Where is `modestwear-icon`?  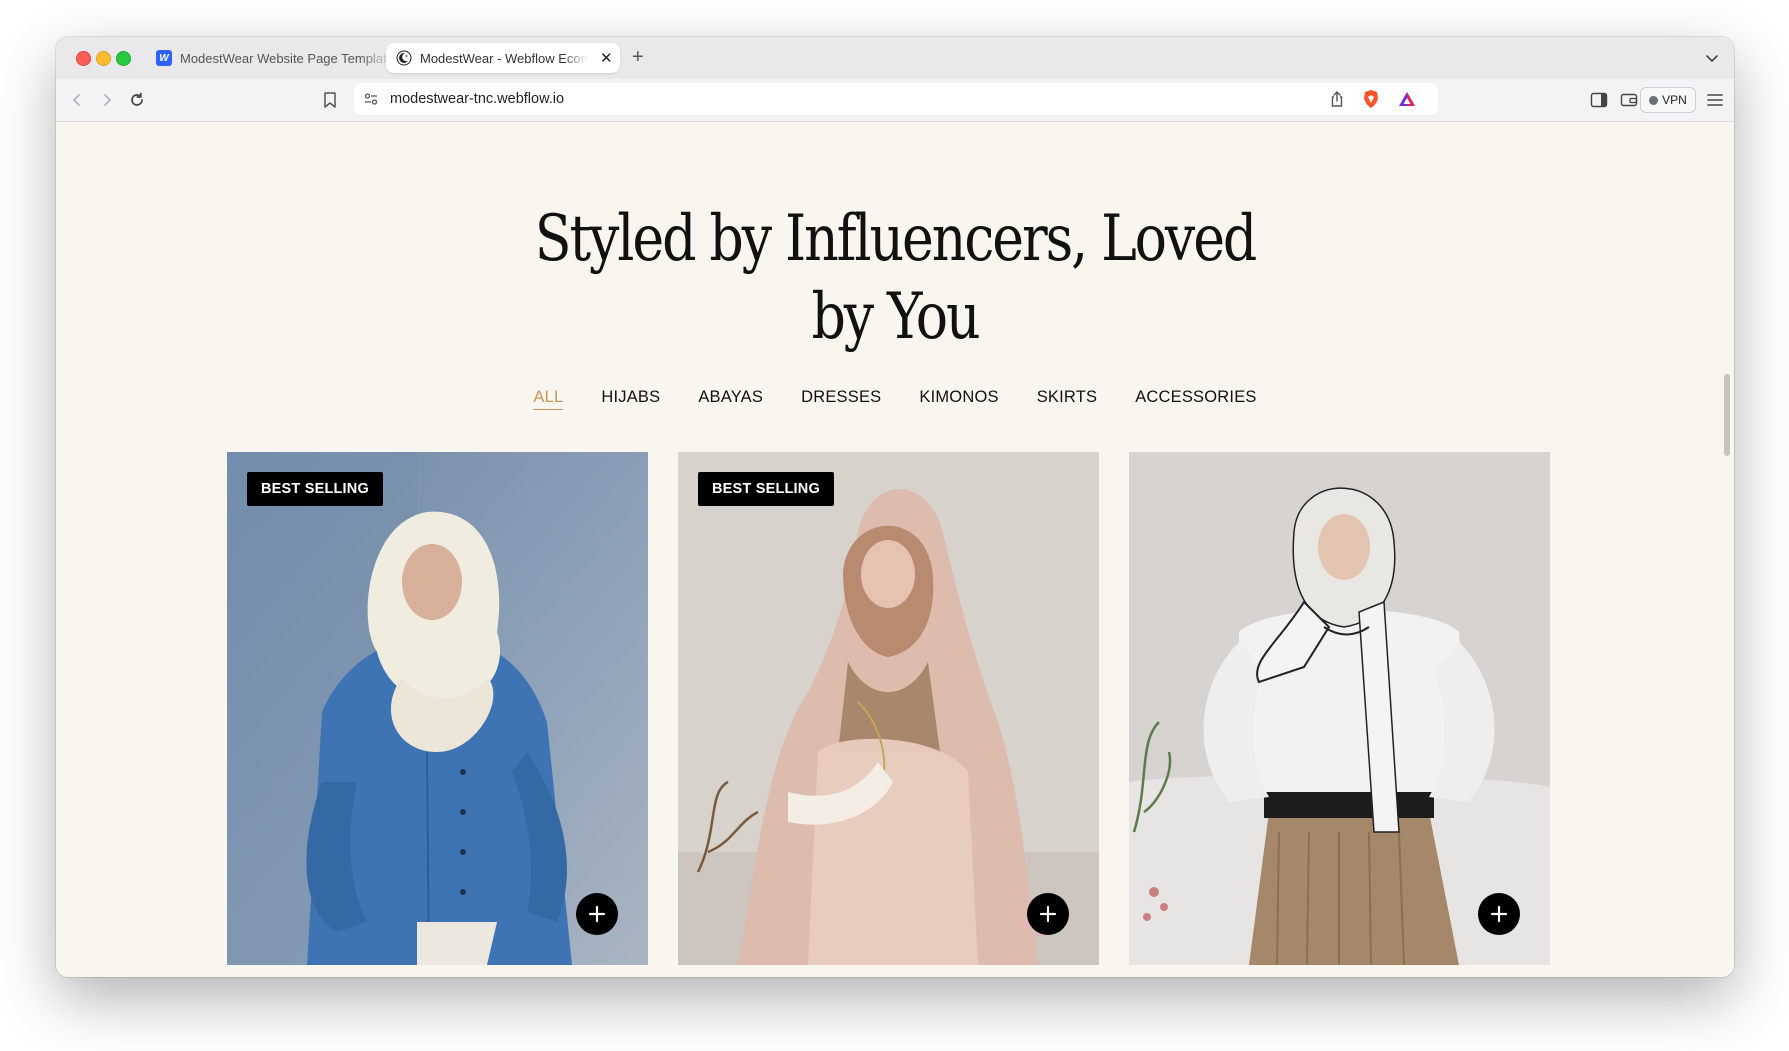
modestwear-icon is located at coordinates (404, 58).